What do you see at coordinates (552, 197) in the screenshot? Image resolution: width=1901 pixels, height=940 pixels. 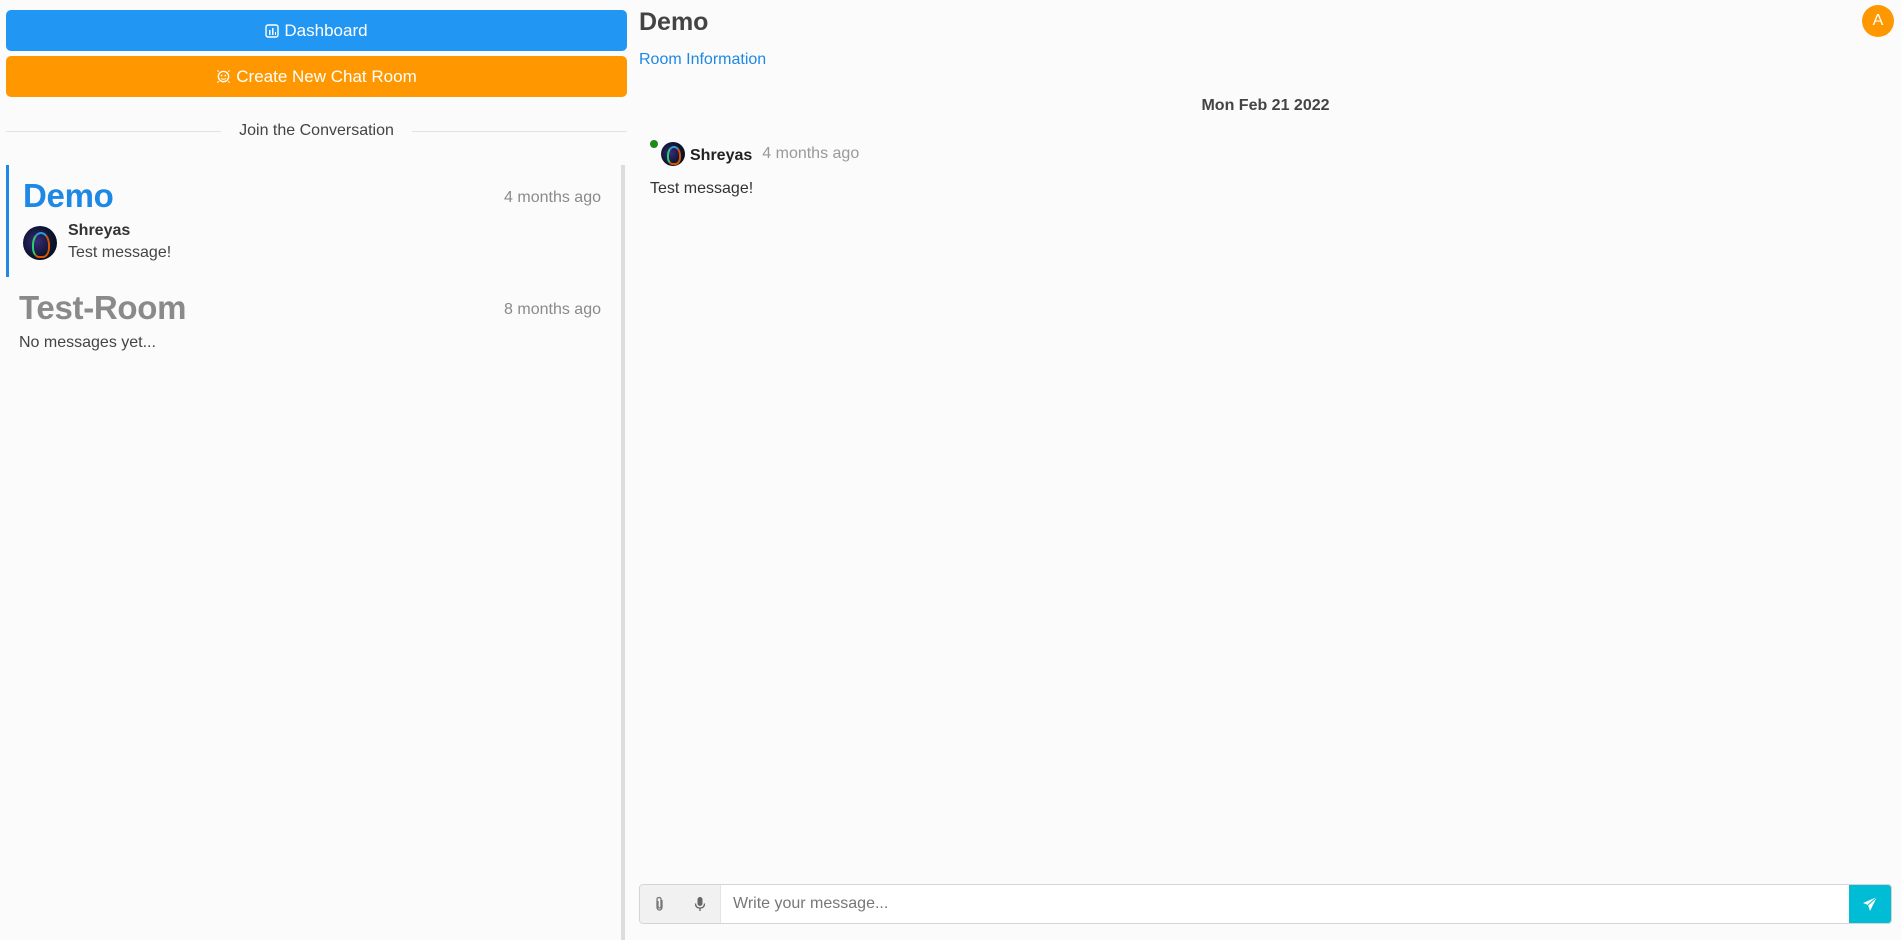 I see `room-time: 4 months ago` at bounding box center [552, 197].